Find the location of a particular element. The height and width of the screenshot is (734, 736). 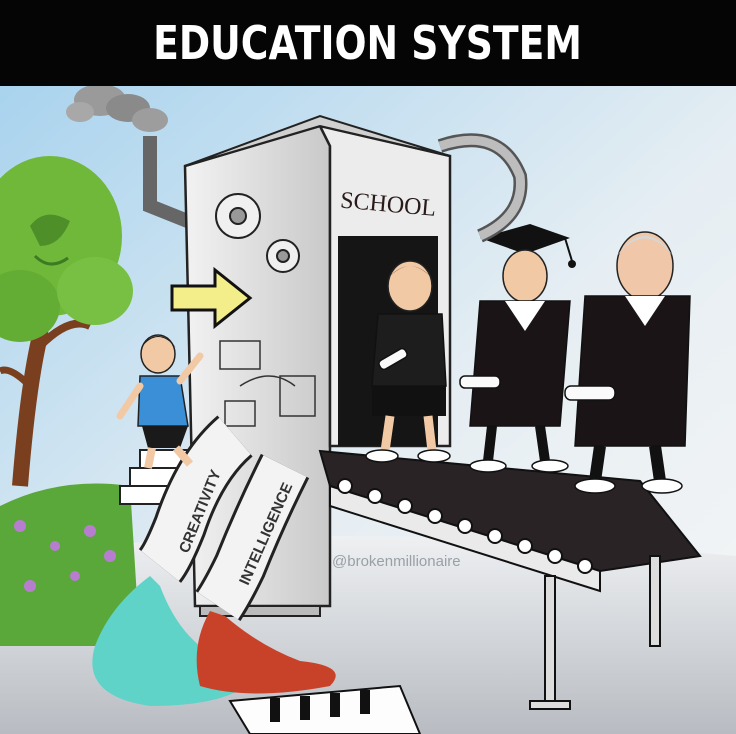

page-title: EDUCATION SYSTEM is located at coordinates (368, 43).